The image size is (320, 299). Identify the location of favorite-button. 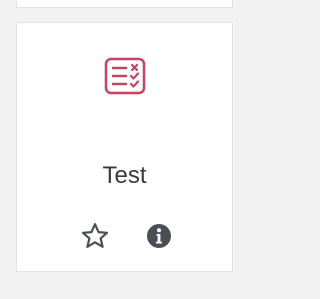
(95, 236).